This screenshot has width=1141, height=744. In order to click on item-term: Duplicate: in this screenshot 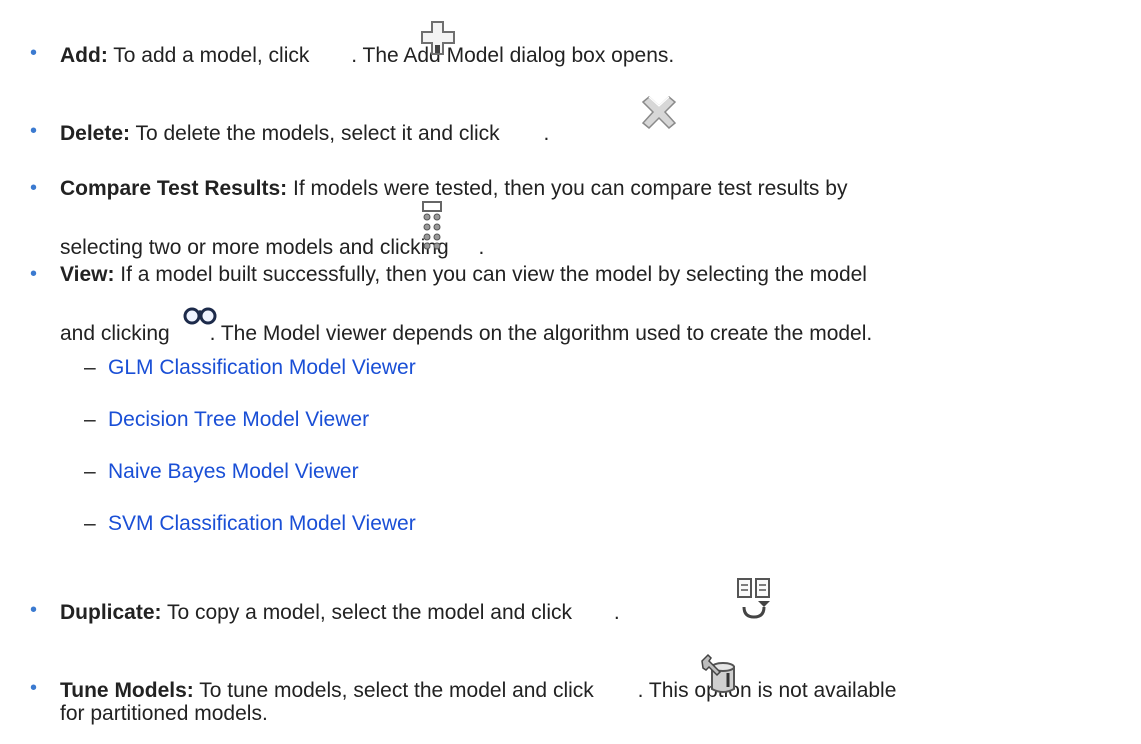, I will do `click(111, 612)`.